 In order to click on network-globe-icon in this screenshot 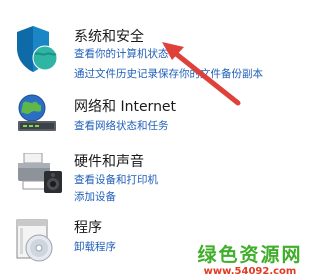, I will do `click(37, 115)`.